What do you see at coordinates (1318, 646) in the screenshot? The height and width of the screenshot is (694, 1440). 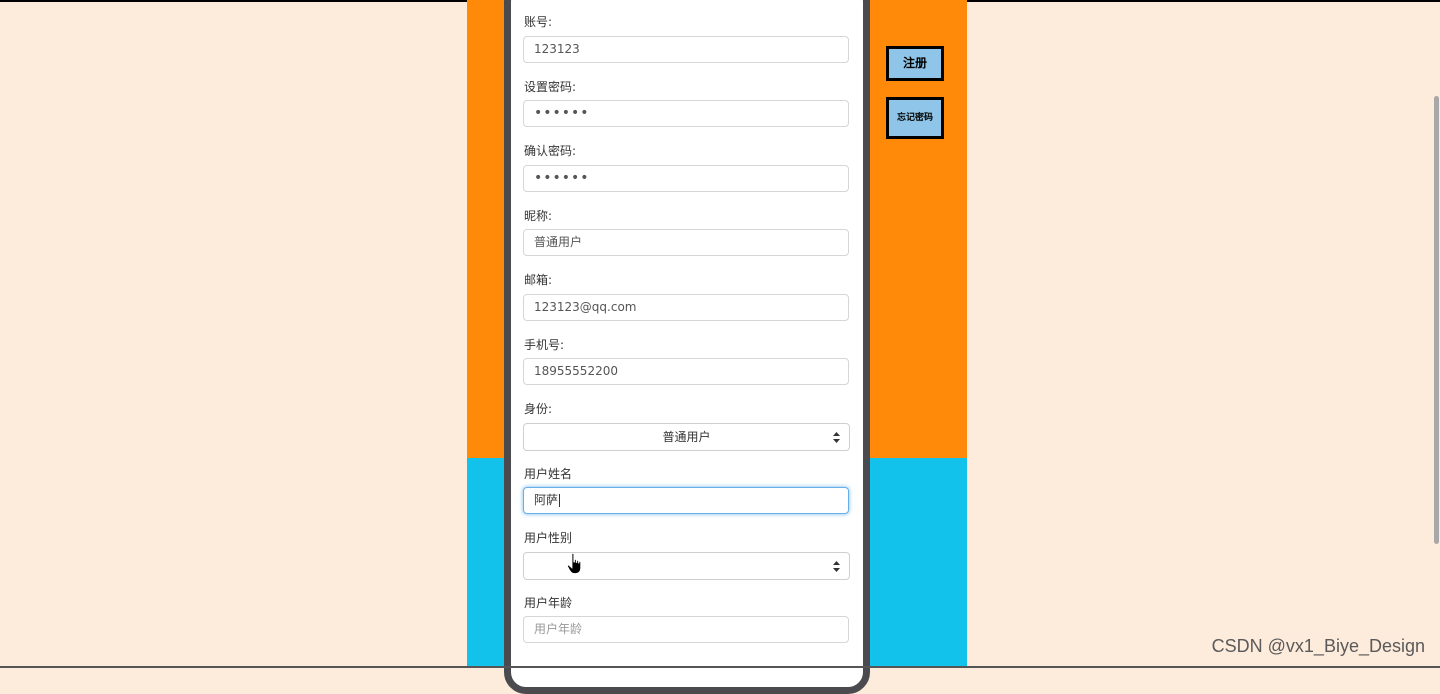 I see `watermark-text: CSDN @vx1_Biye_Design` at bounding box center [1318, 646].